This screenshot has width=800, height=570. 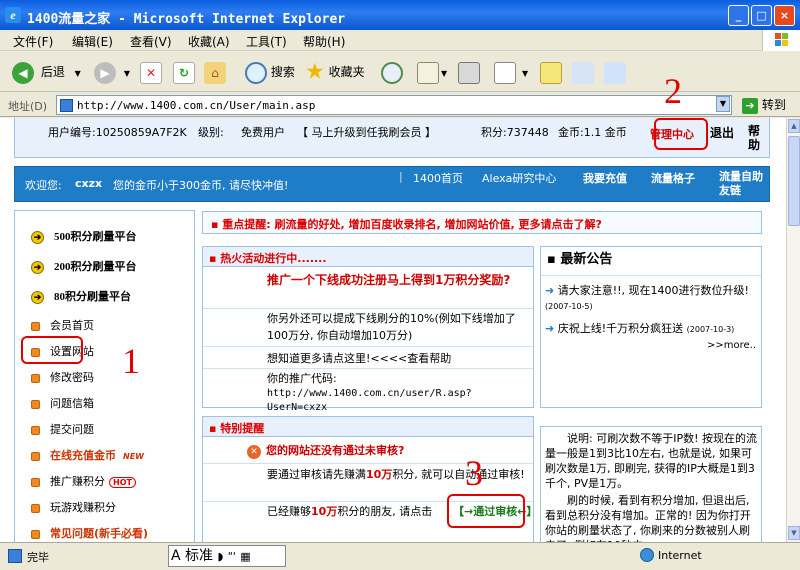 I want to click on ime-mode: A 标准, so click(x=192, y=556).